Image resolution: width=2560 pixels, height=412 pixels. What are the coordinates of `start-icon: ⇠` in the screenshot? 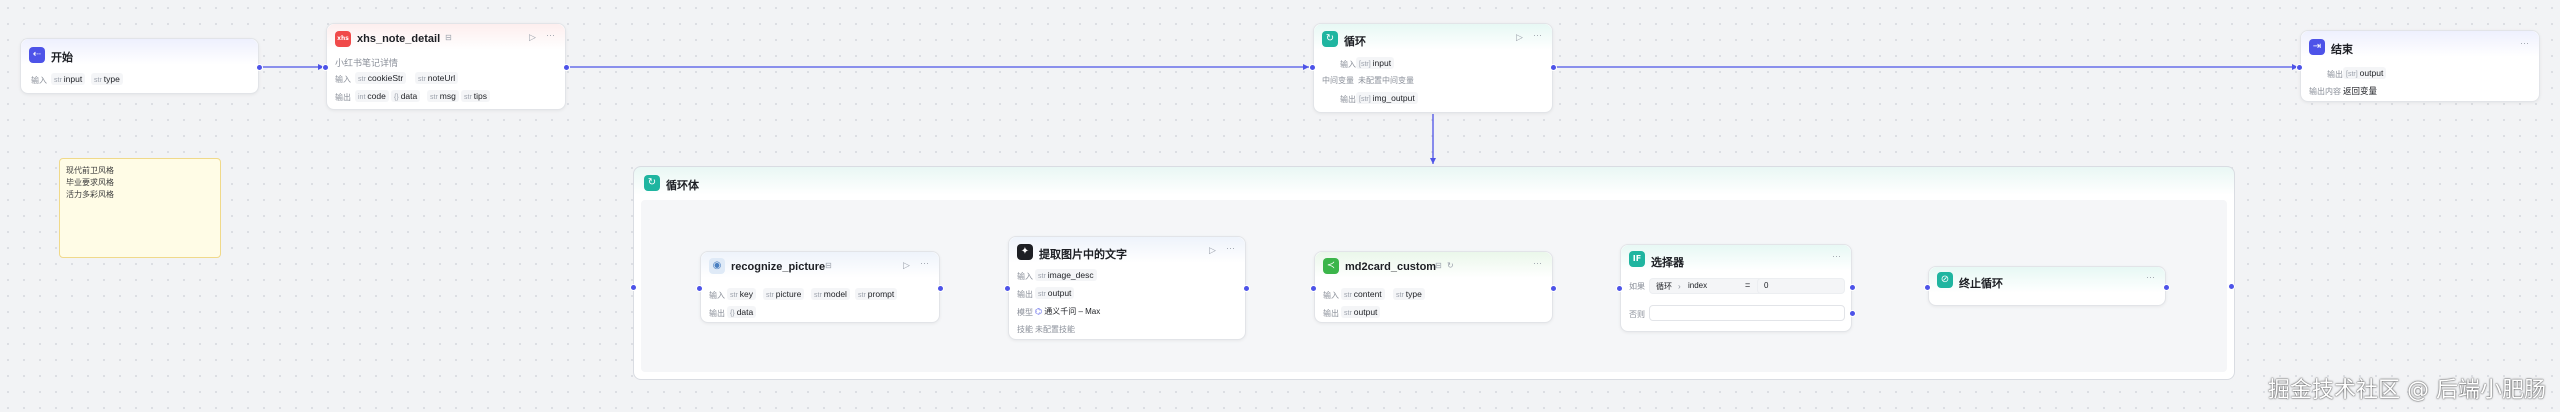 It's located at (37, 55).